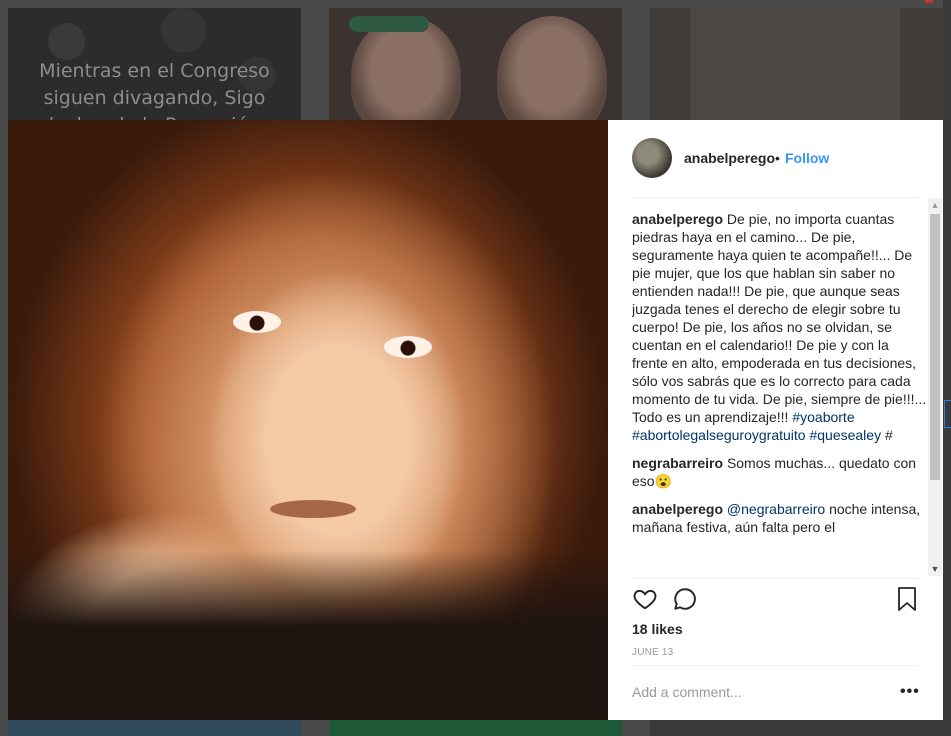  What do you see at coordinates (776, 509) in the screenshot?
I see `comment-mention: @negrabarreiro` at bounding box center [776, 509].